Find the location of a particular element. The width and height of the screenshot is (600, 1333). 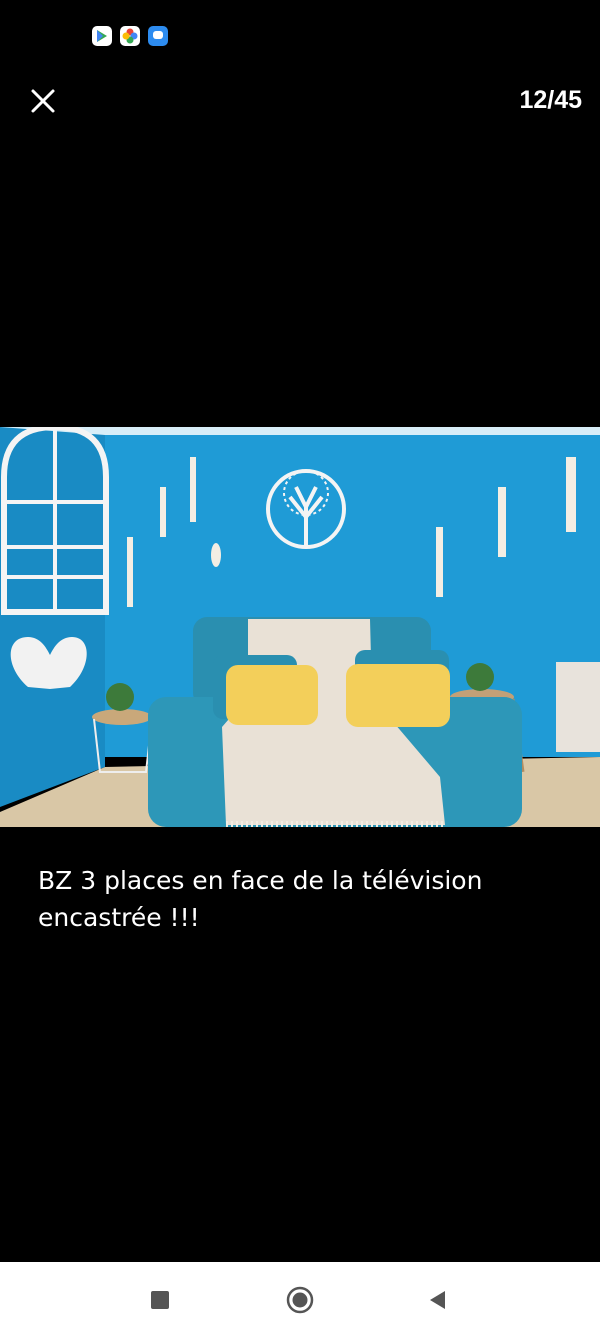

close-button is located at coordinates (43, 101).